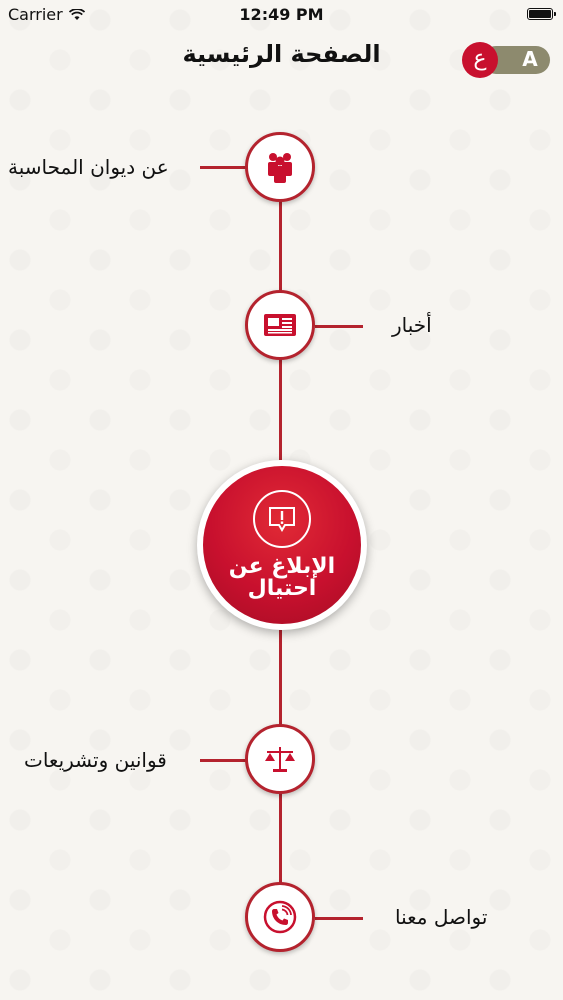  I want to click on report-fraud-title: الإبلاغ عن احتيال, so click(282, 578).